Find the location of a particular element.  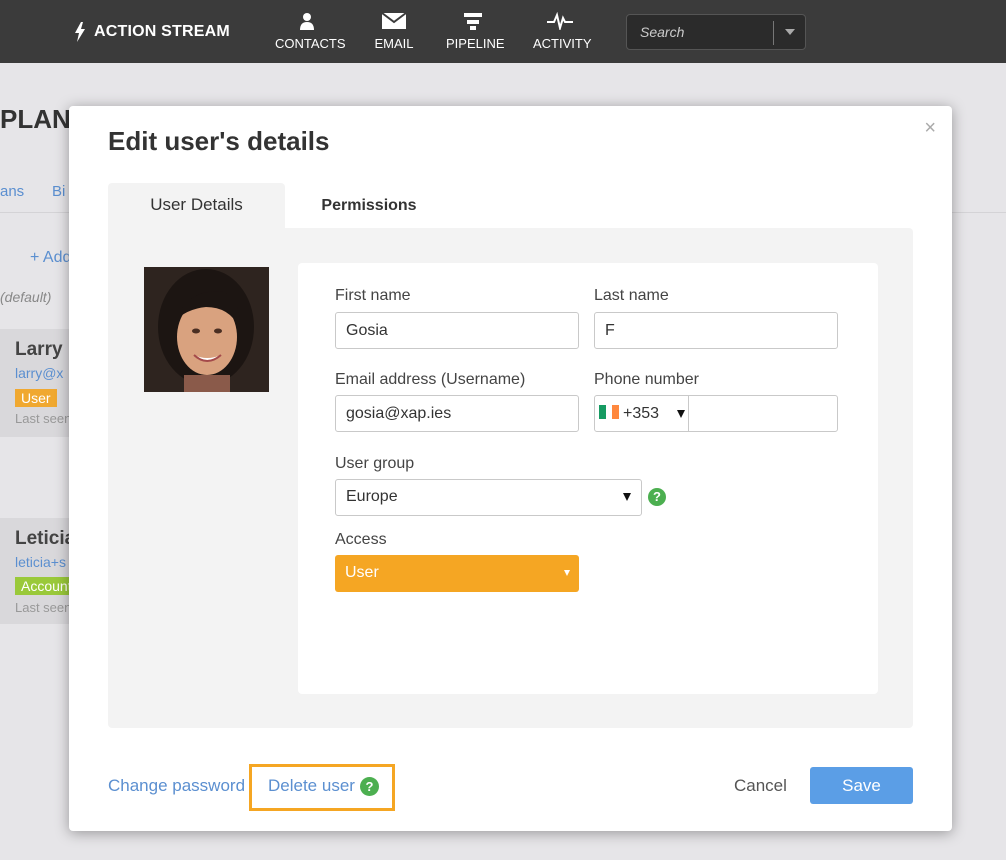

phone-label: Phone number is located at coordinates (646, 379).